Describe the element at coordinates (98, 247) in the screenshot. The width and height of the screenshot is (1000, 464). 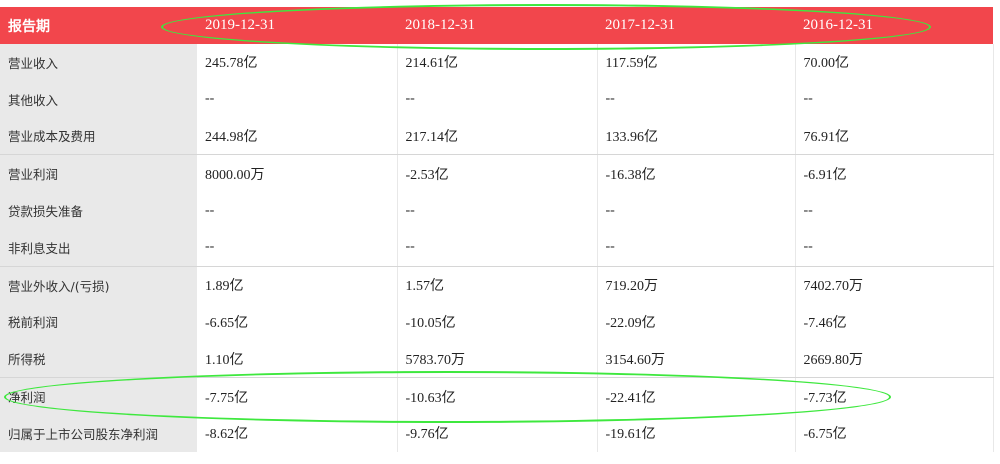
I see `row-label: 非利息支出` at that location.